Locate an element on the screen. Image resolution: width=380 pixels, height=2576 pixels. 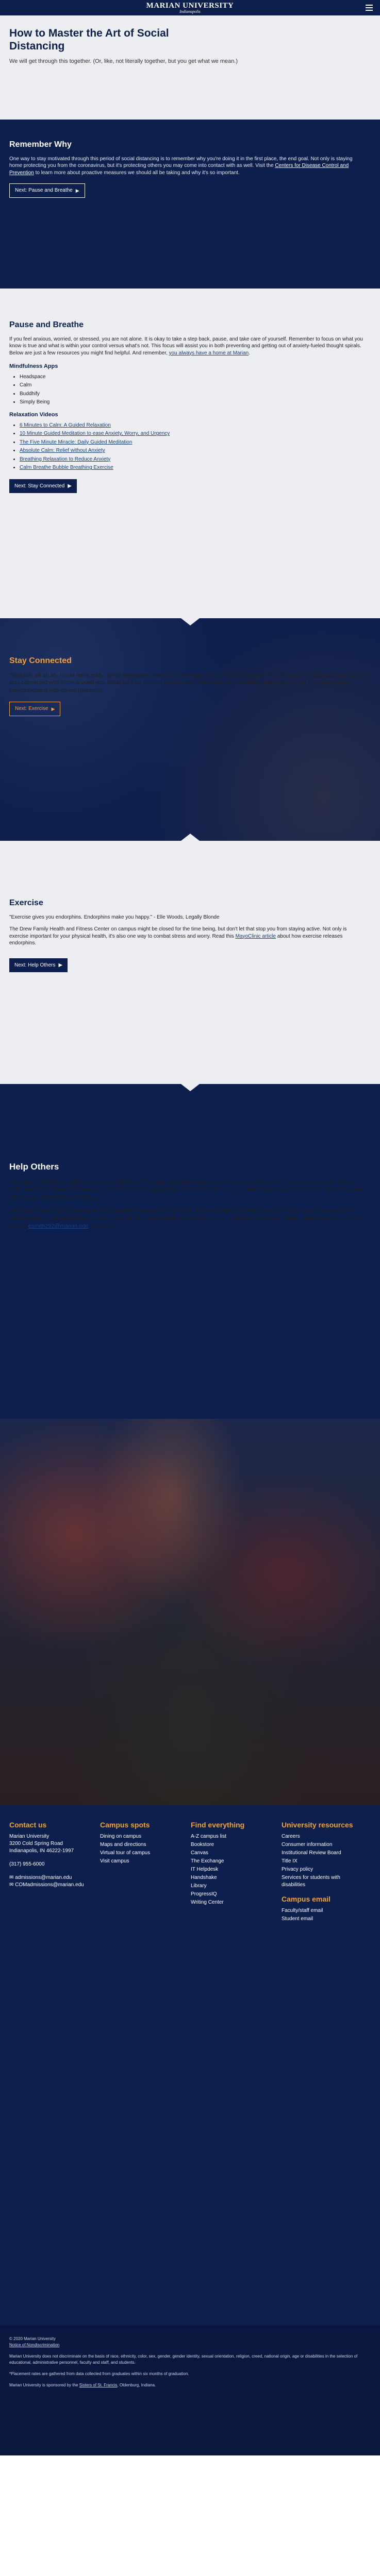
list-item: Calm is located at coordinates (195, 385).